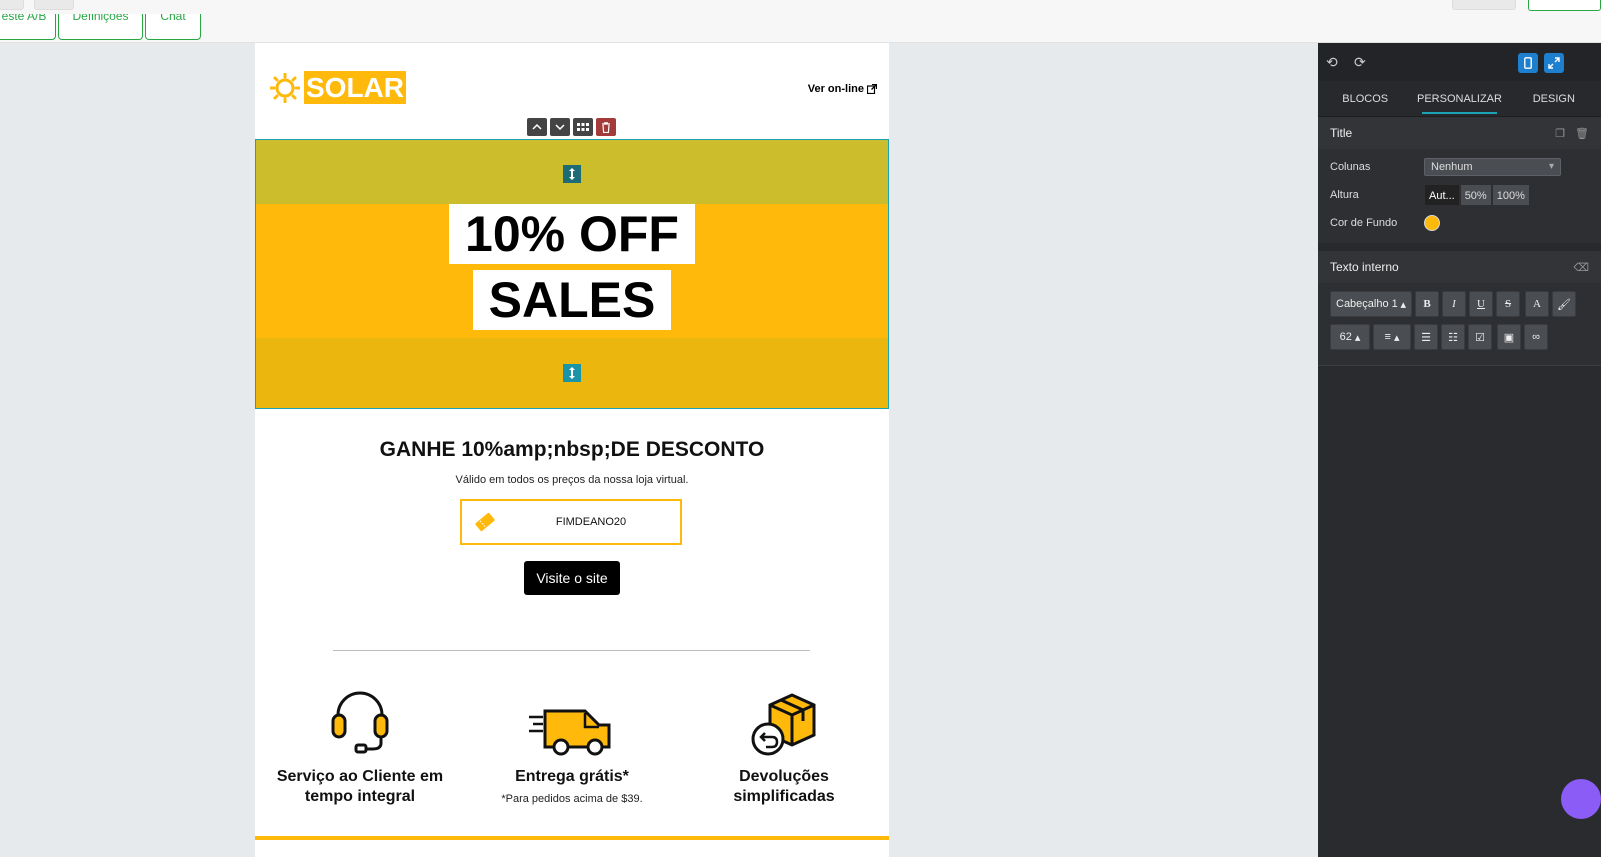  What do you see at coordinates (1537, 304) in the screenshot?
I see `font-color-button: A` at bounding box center [1537, 304].